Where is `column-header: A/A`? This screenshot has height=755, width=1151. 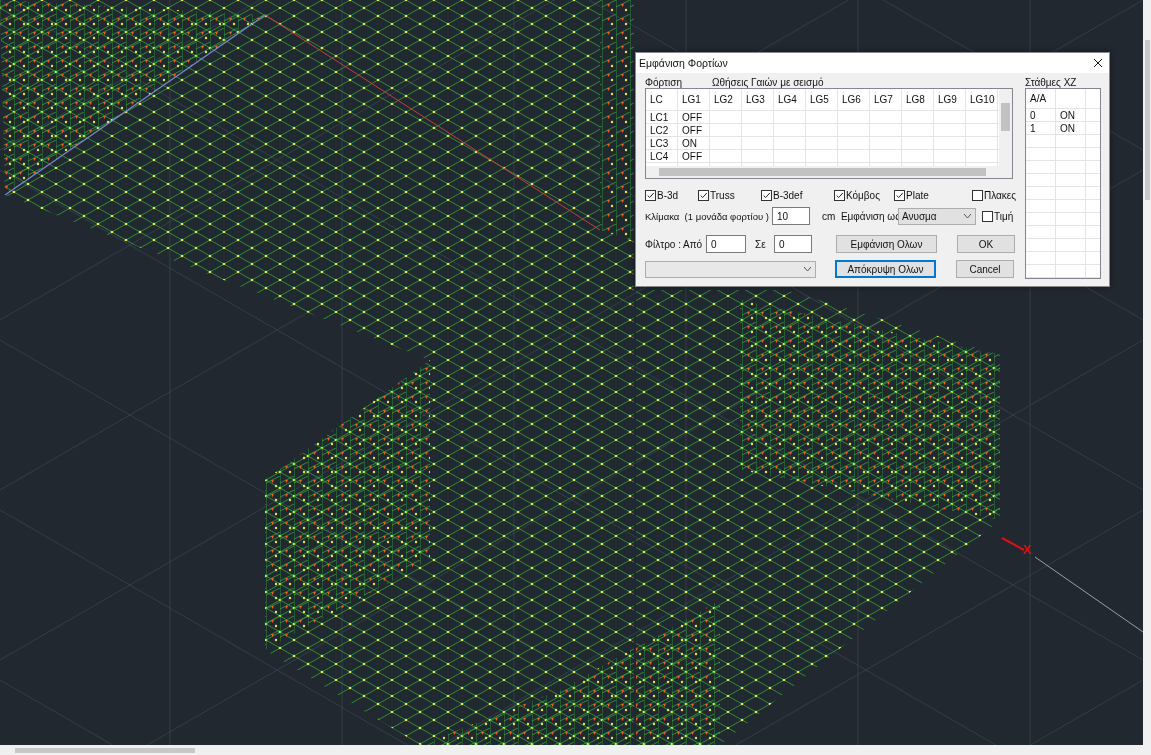 column-header: A/A is located at coordinates (1038, 98).